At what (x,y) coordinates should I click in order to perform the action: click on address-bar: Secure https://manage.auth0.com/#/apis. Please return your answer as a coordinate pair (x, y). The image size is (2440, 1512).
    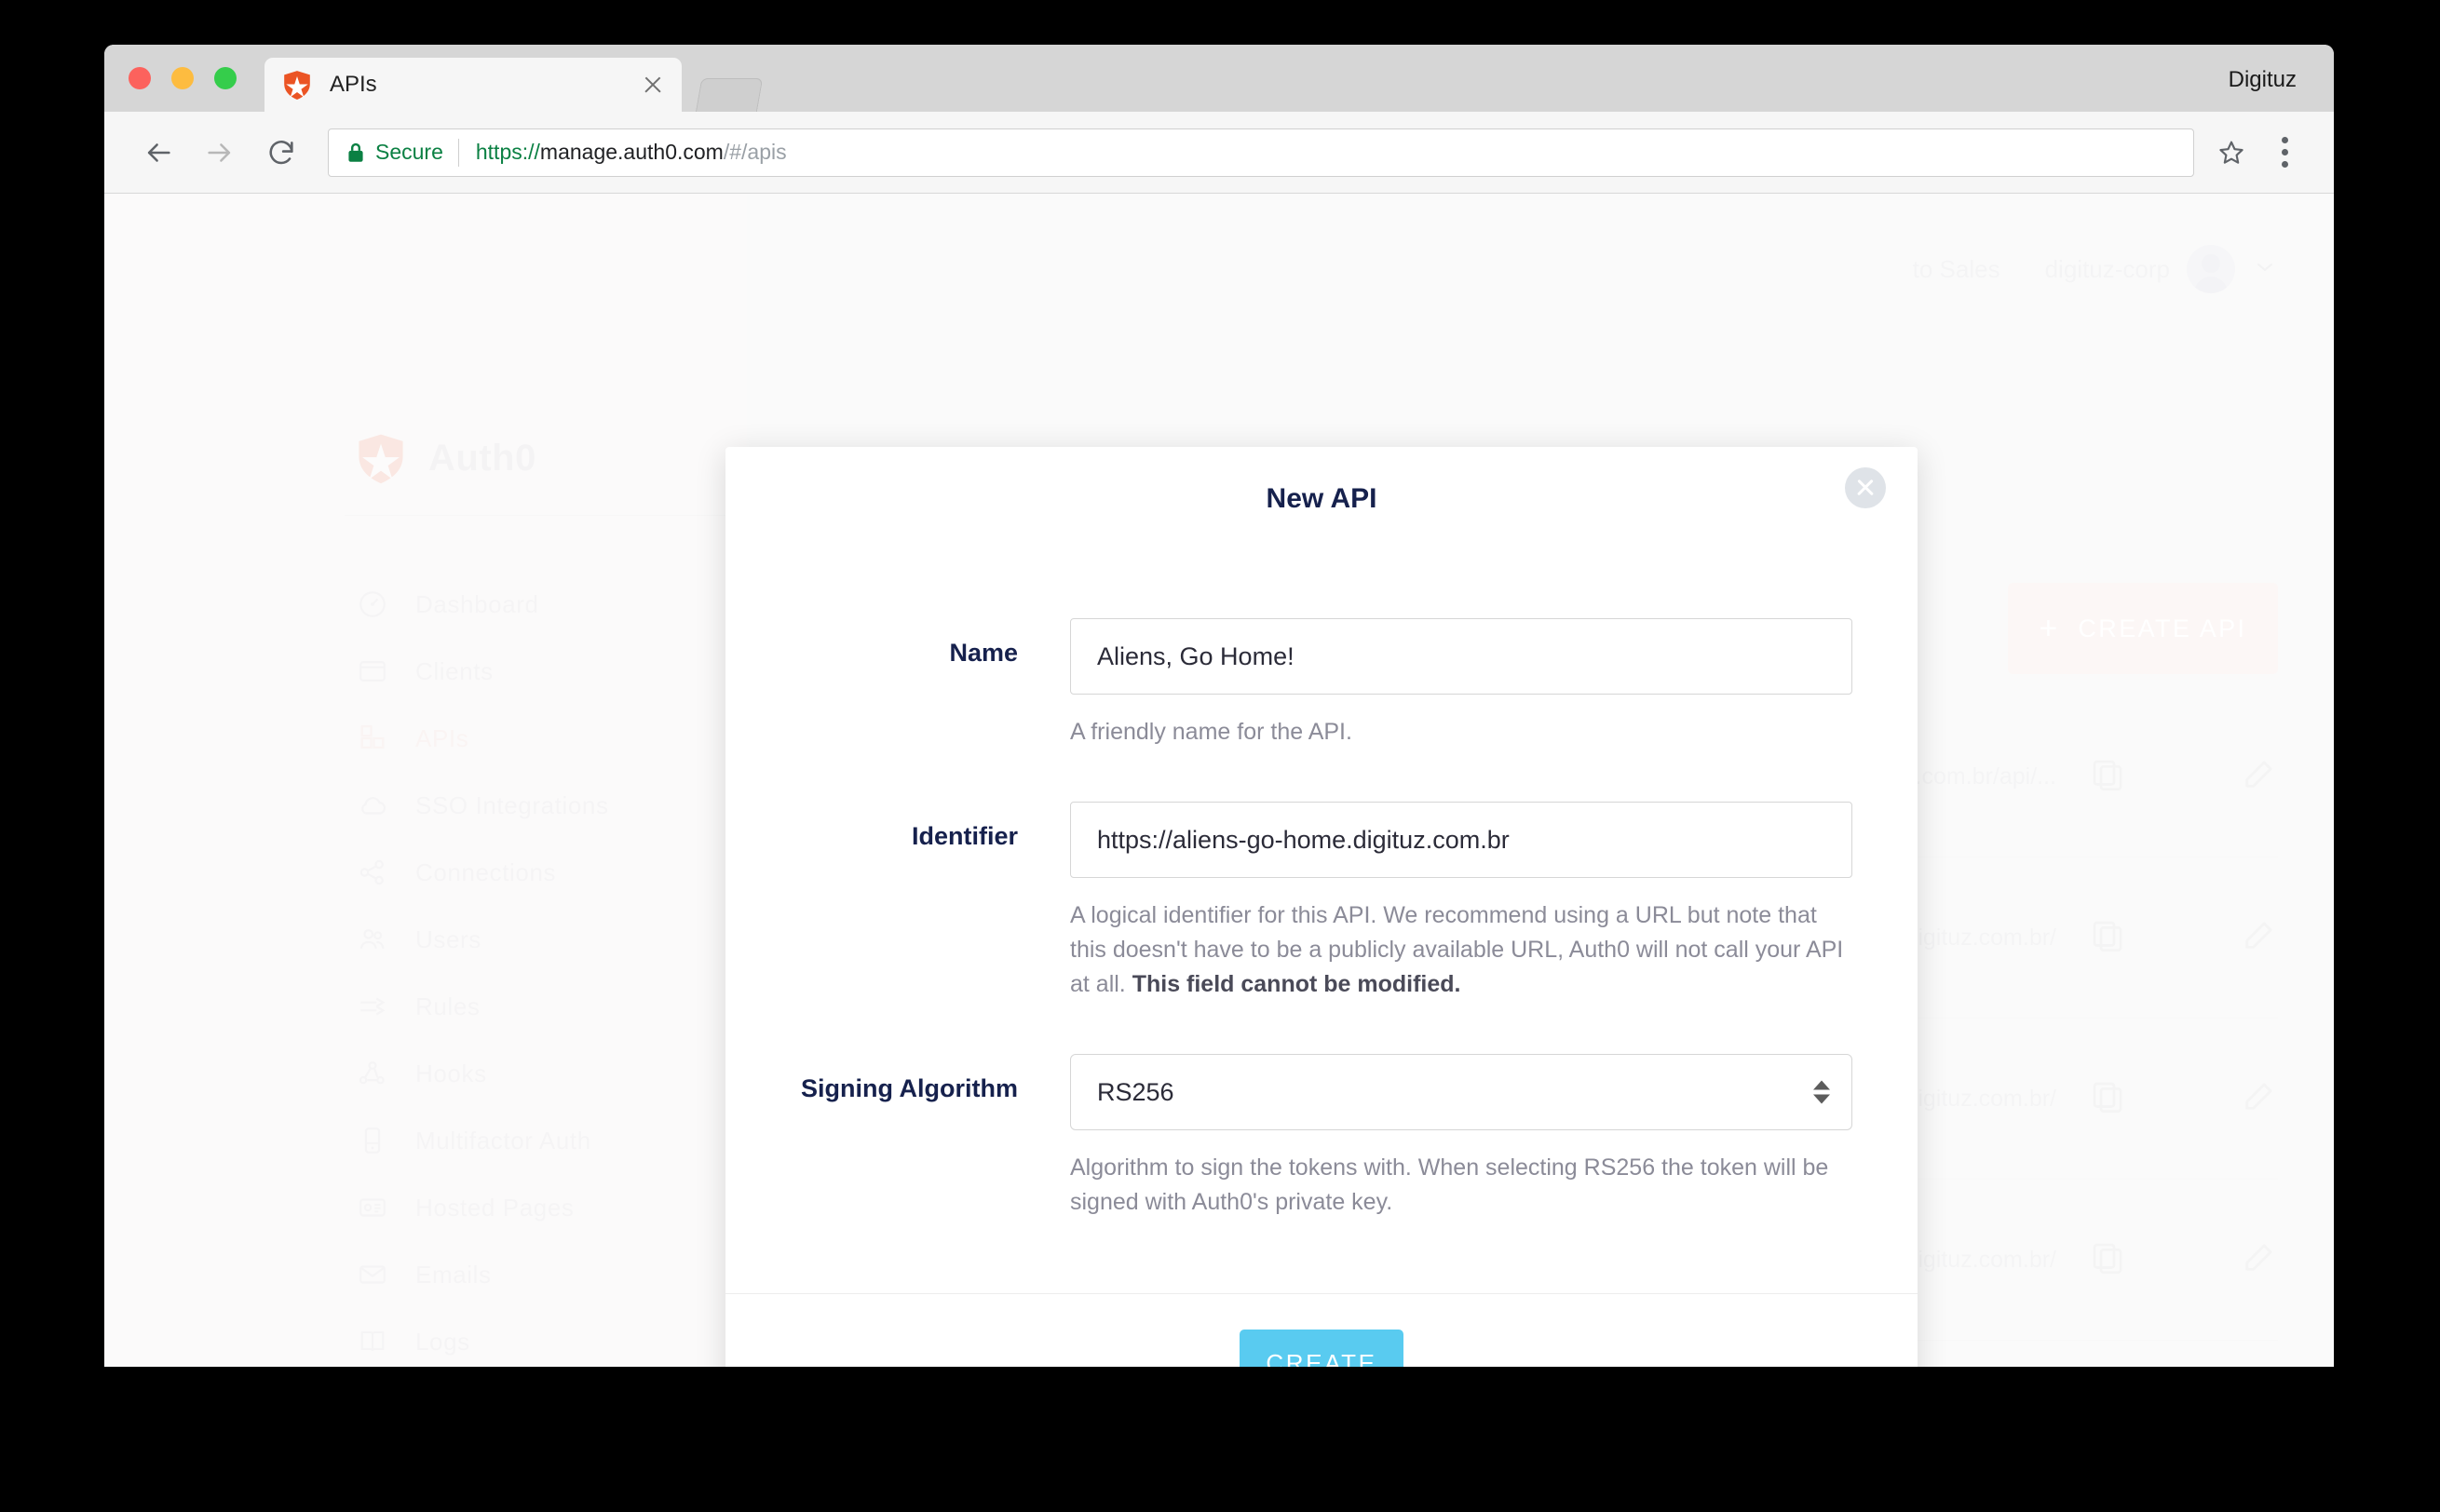
    Looking at the image, I should click on (1261, 152).